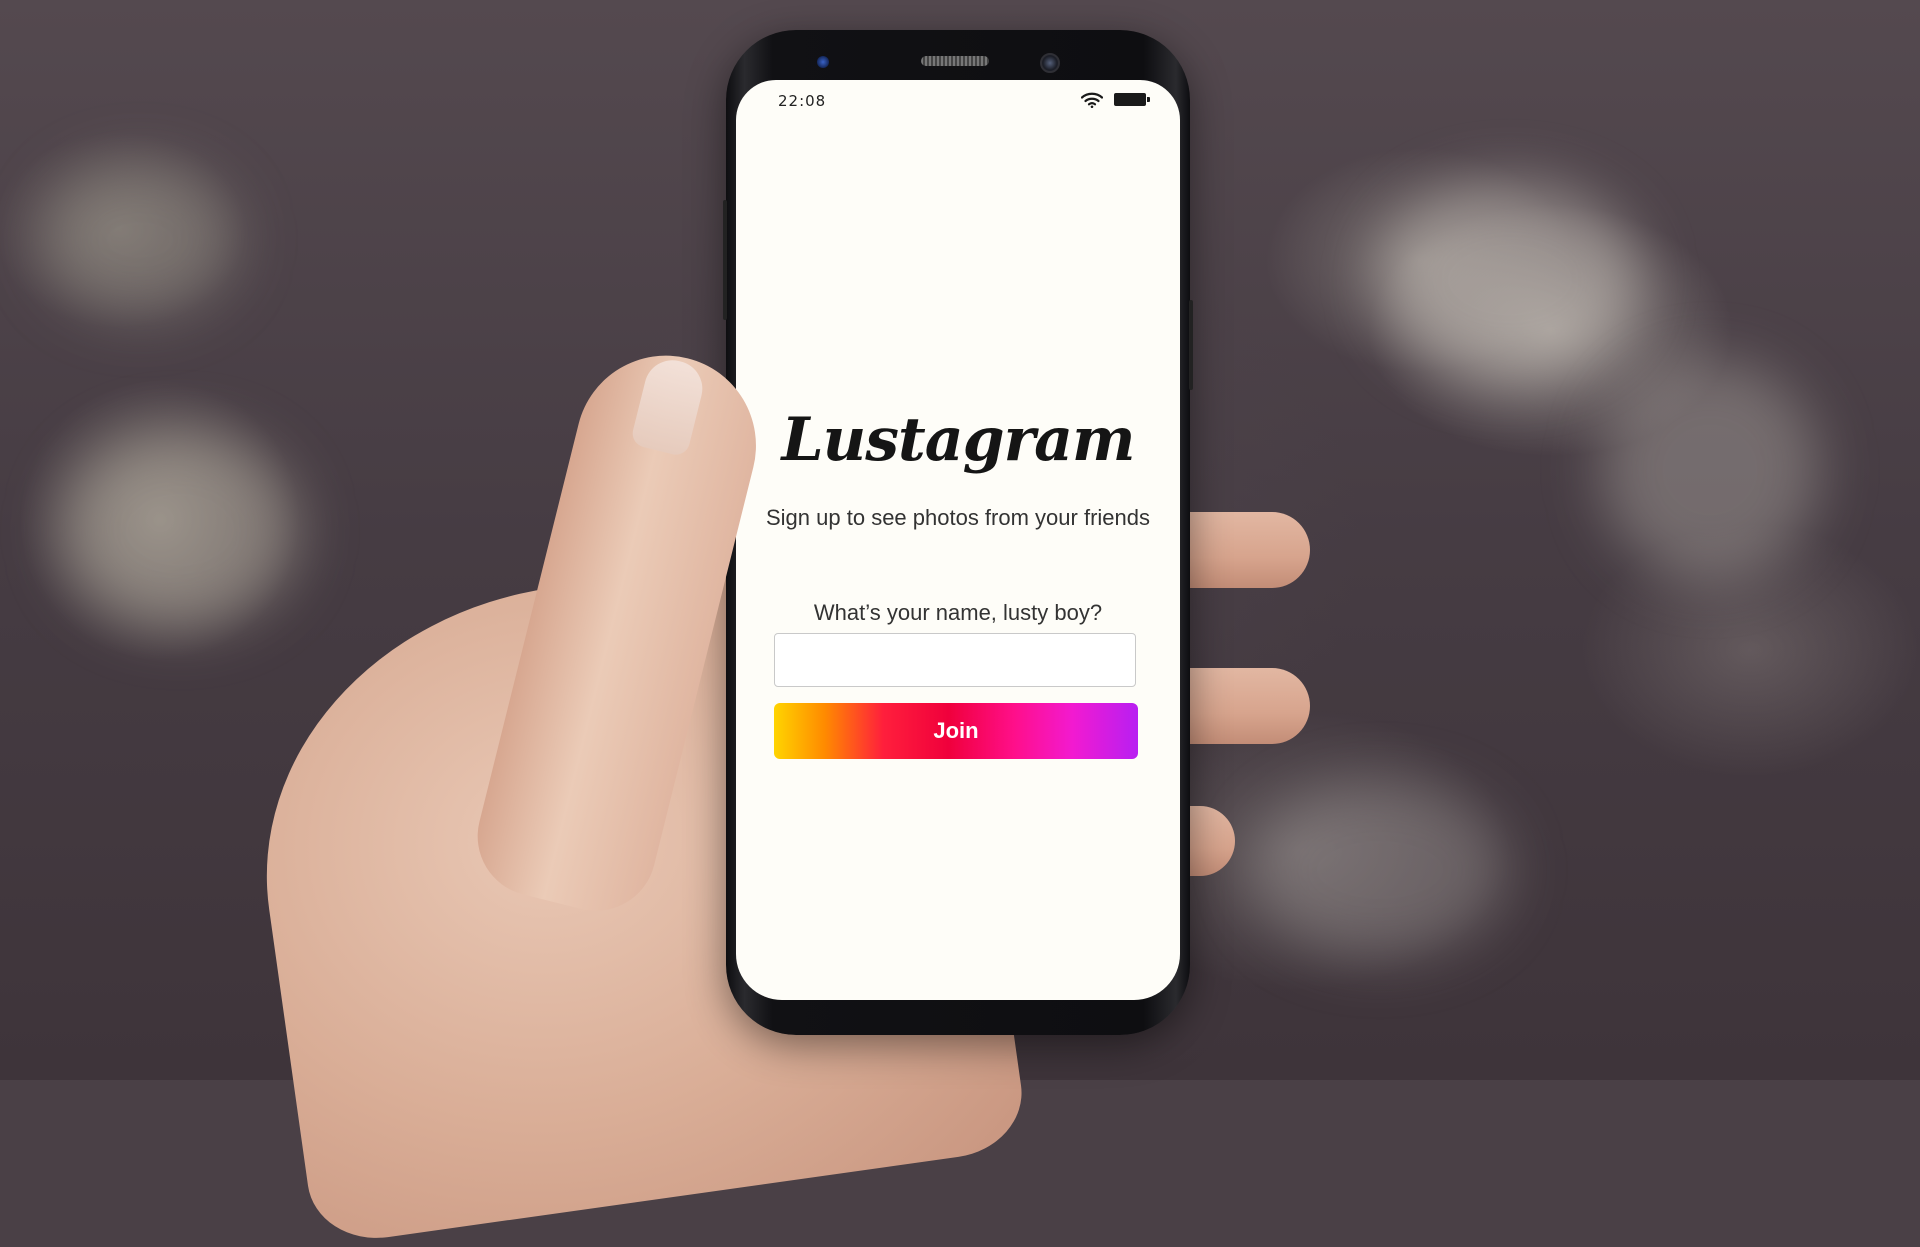 This screenshot has width=1920, height=1247. What do you see at coordinates (955, 61) in the screenshot?
I see `earpiece-speaker` at bounding box center [955, 61].